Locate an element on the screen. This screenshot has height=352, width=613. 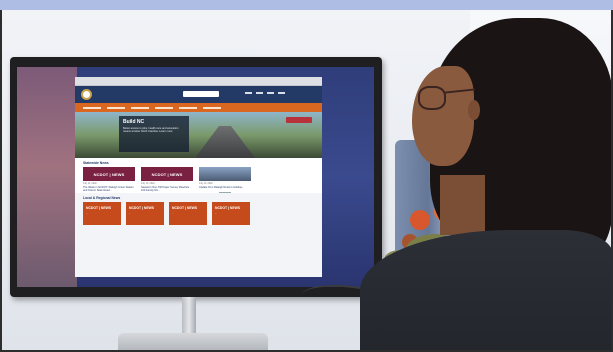
local-news-title: Local & Regional News is located at coordinates (102, 198).